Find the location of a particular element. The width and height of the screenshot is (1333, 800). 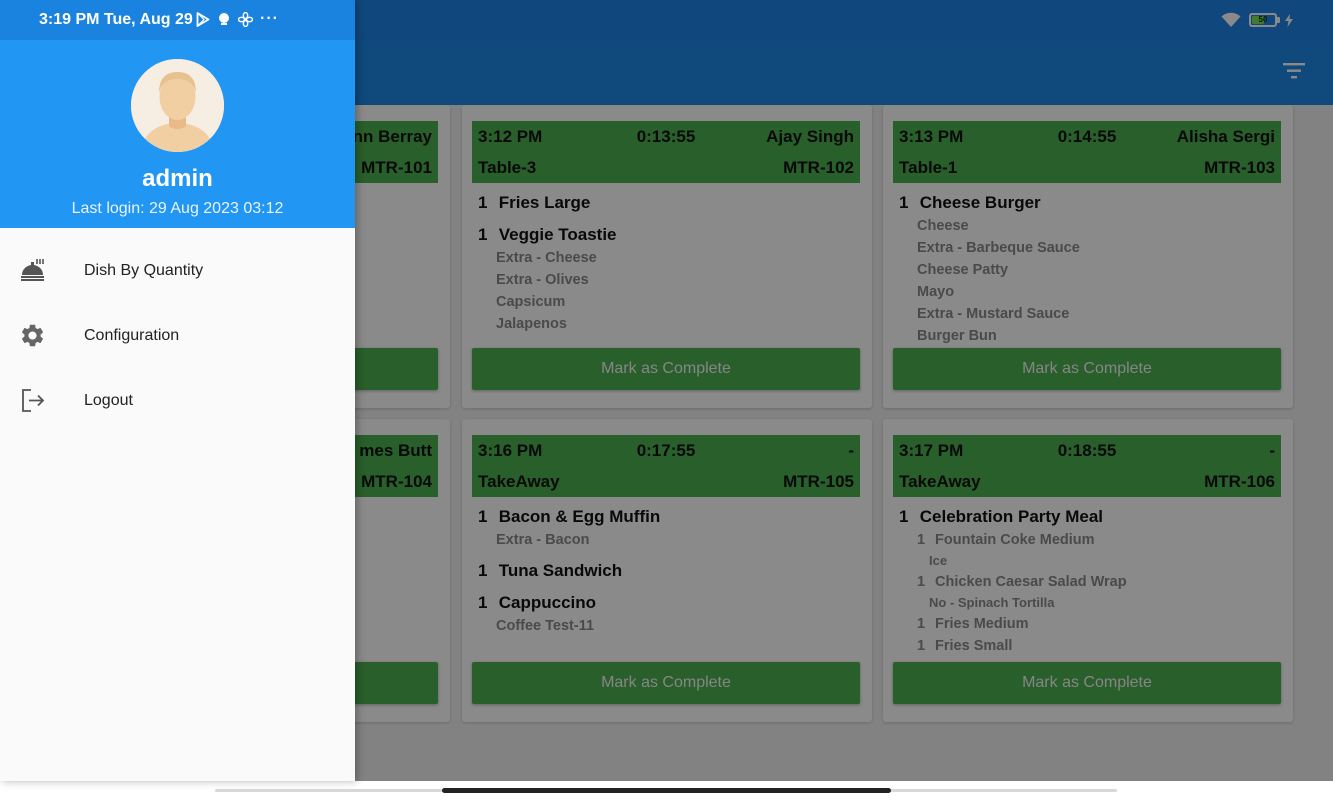

drawer-status-bar: 3:19 PM Tue, Aug 29 ··· is located at coordinates (177, 20).